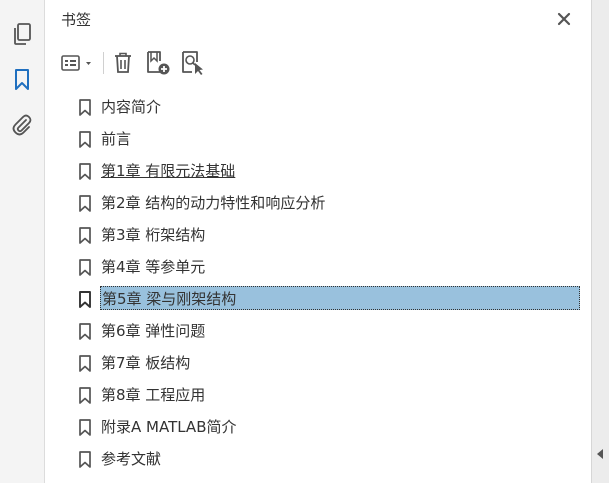  I want to click on pages-button, so click(22, 34).